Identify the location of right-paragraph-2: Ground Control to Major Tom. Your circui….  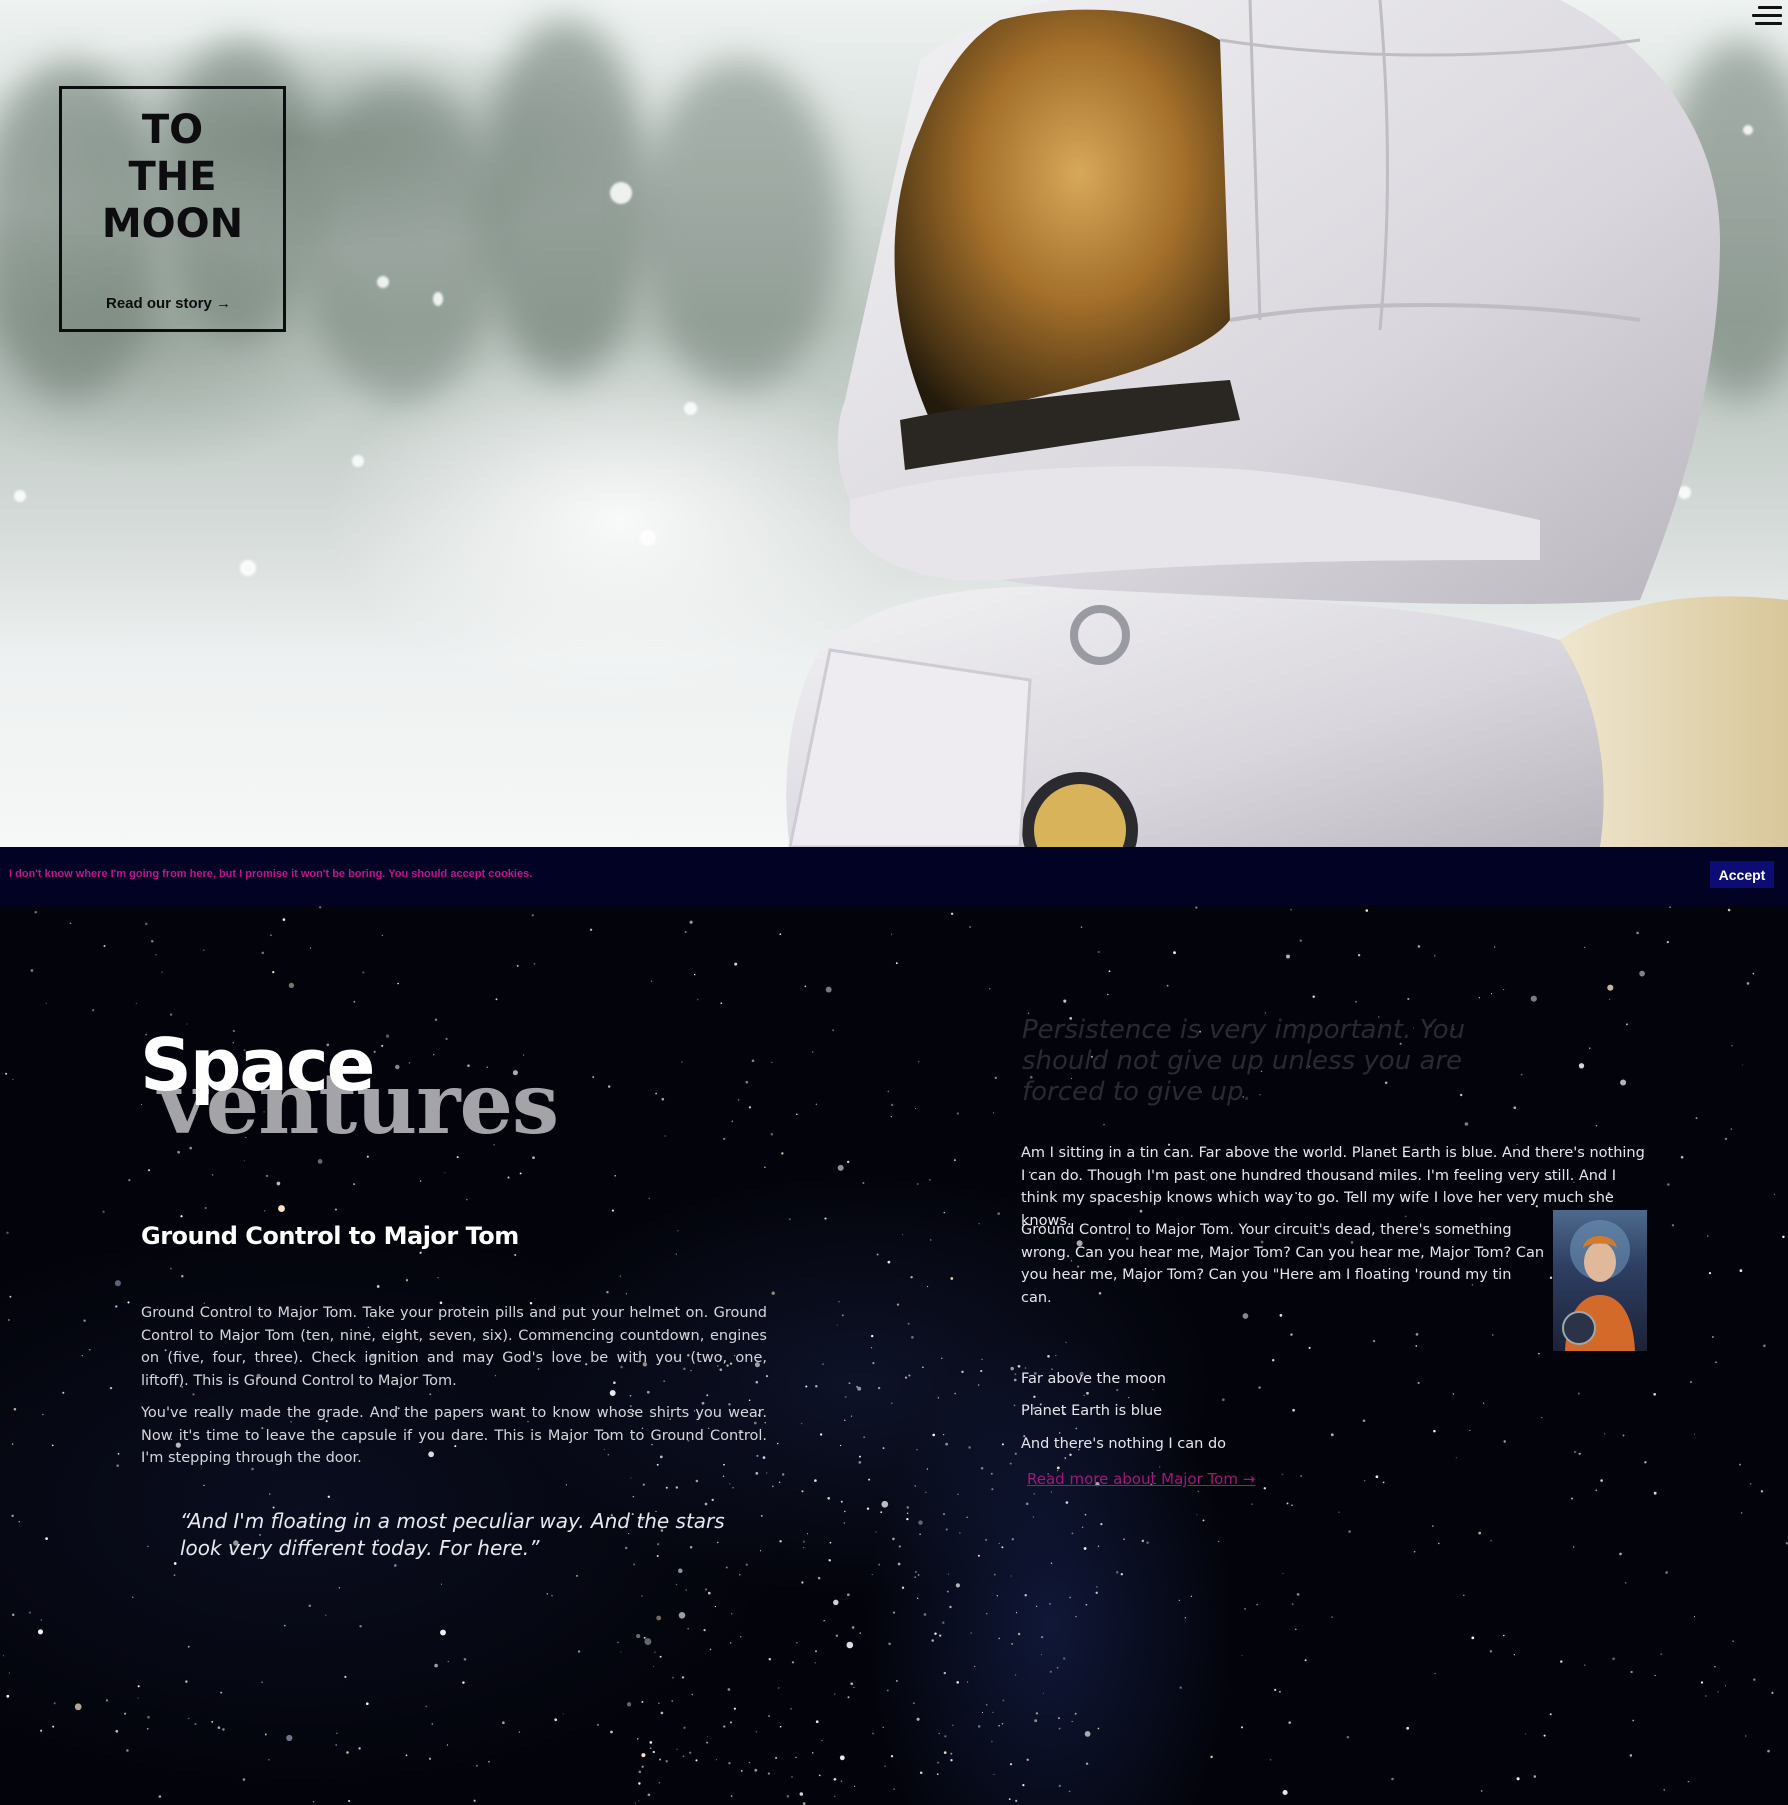
(1283, 1264).